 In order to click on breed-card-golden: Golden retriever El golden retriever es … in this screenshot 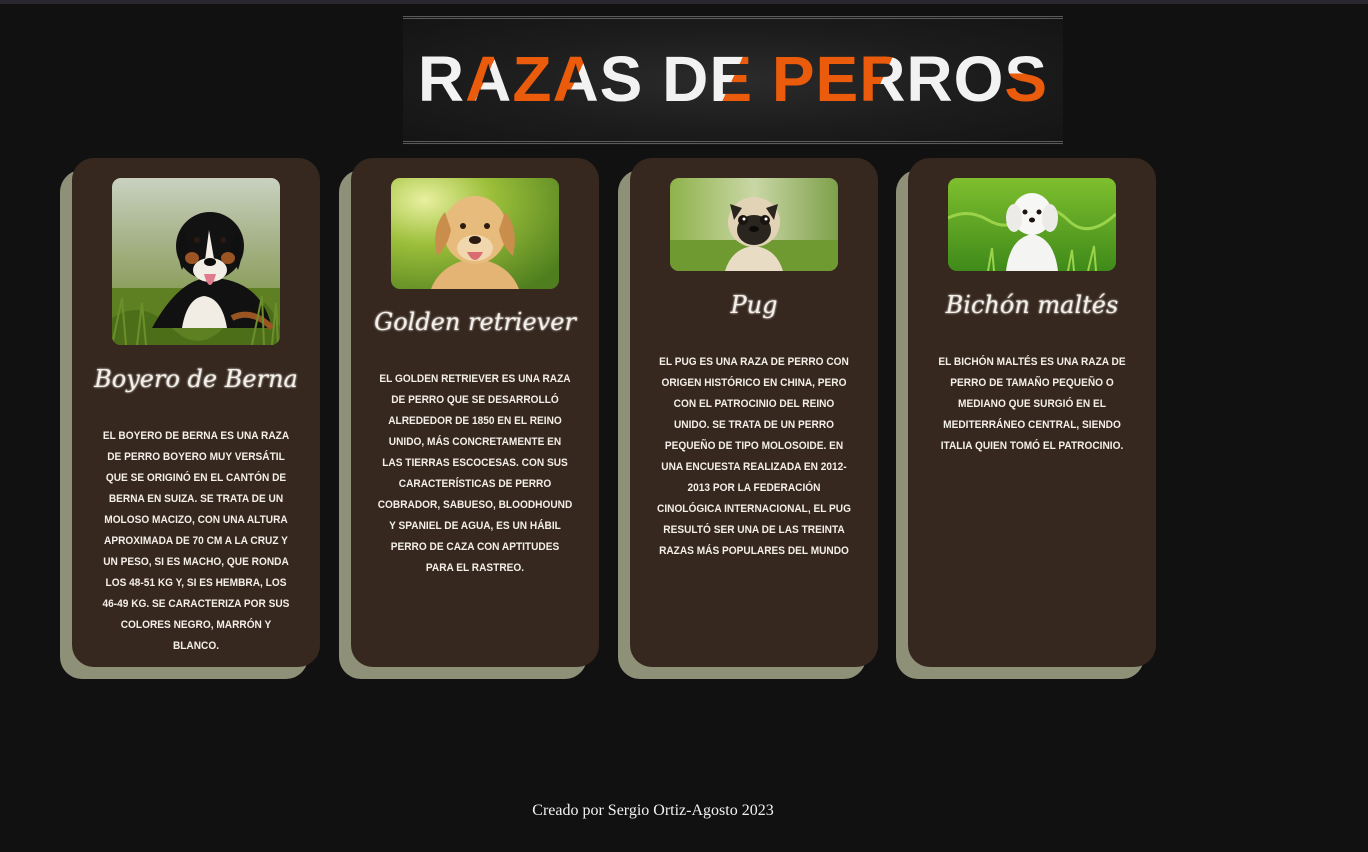, I will do `click(475, 412)`.